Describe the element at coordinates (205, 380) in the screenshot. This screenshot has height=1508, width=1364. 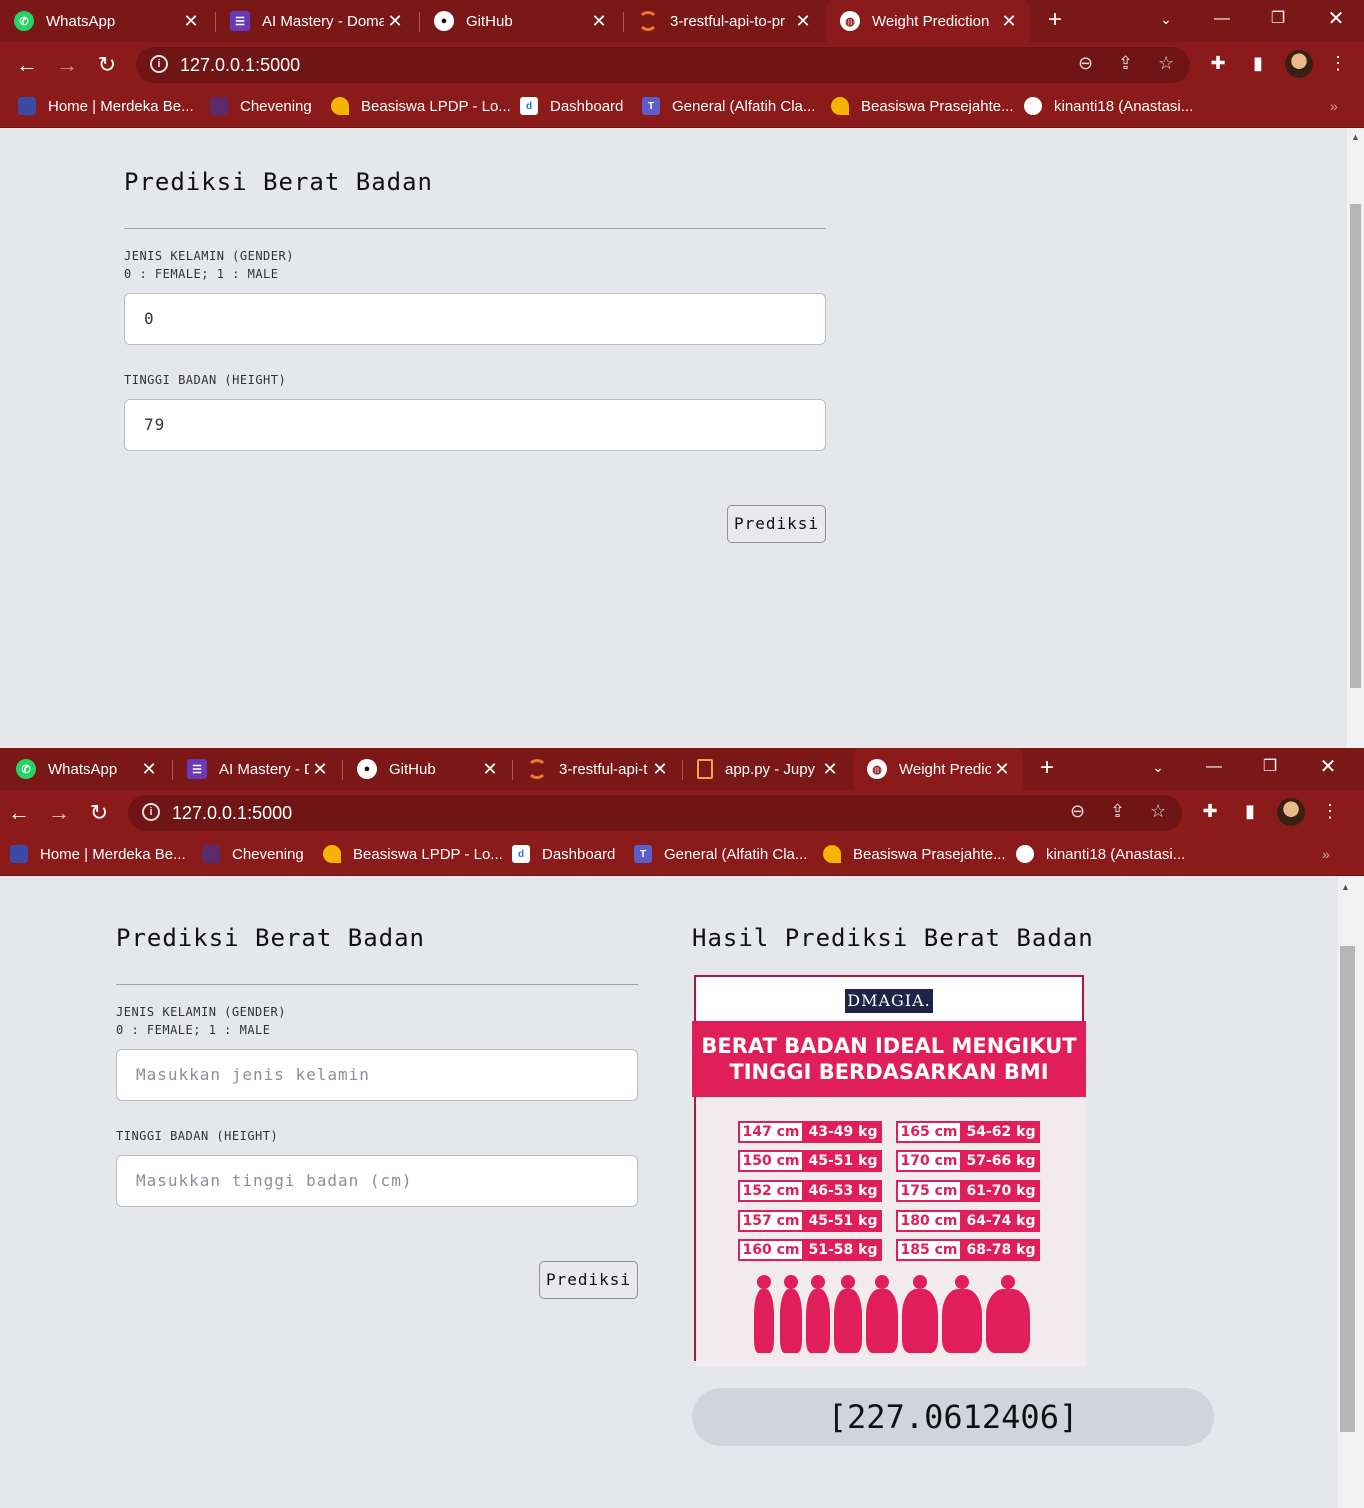
I see `height-label: TINGGI BADAN (HEIGHT)` at that location.